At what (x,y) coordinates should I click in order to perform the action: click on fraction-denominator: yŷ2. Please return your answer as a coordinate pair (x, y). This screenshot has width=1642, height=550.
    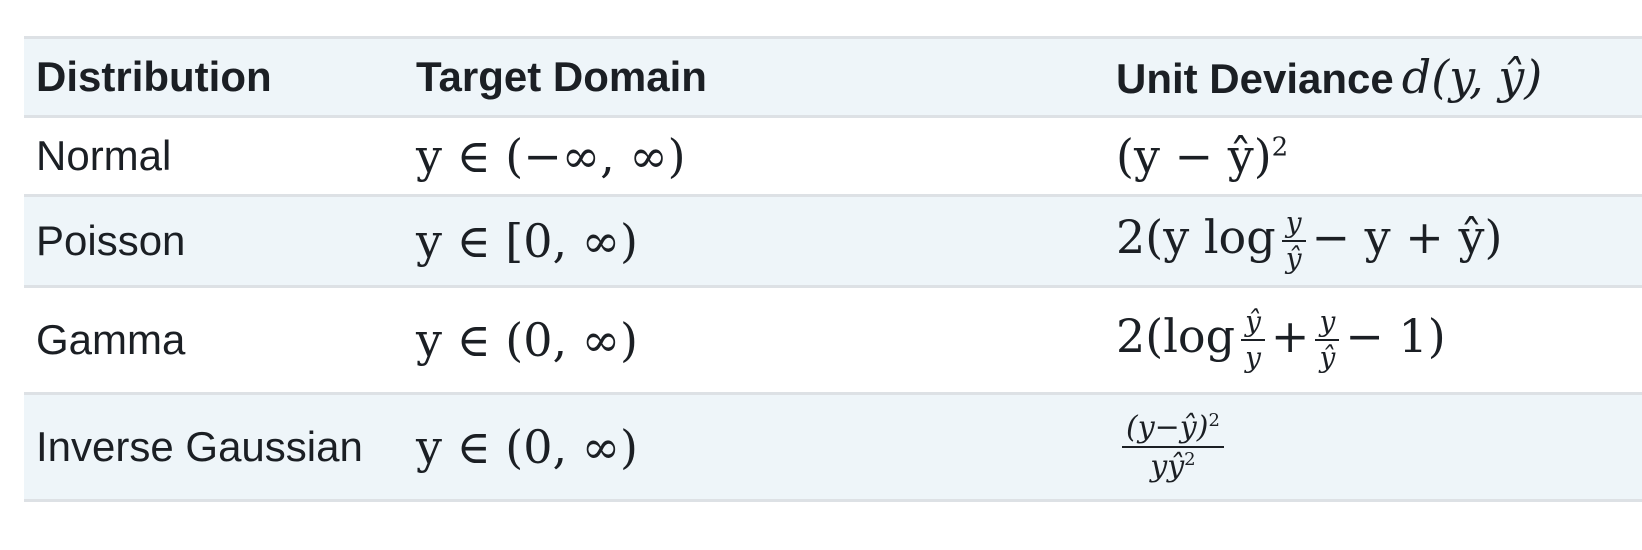
    Looking at the image, I should click on (1173, 465).